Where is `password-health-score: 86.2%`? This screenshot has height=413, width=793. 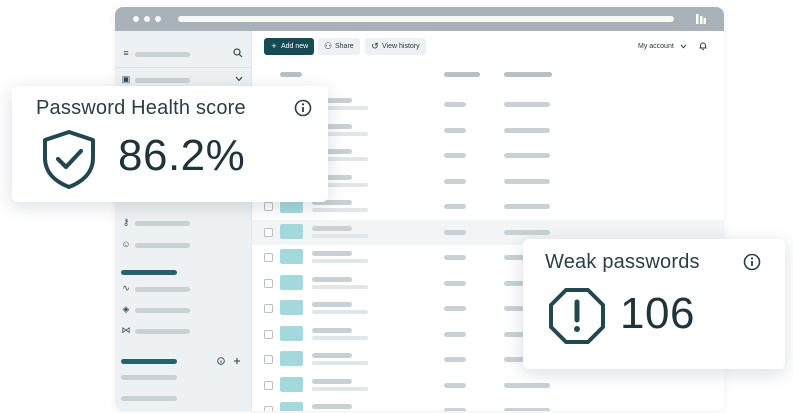 password-health-score: 86.2% is located at coordinates (182, 155).